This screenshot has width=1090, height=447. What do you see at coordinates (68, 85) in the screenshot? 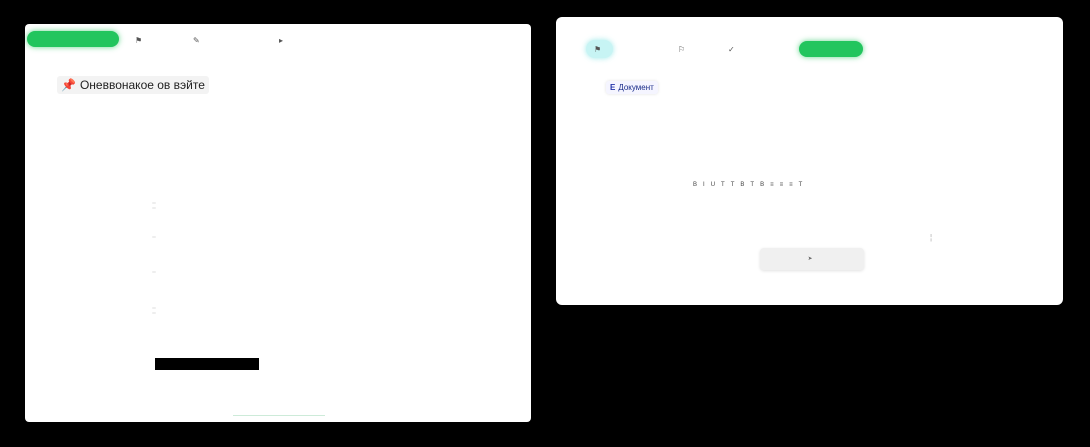
I see `pin-icon: 📌` at bounding box center [68, 85].